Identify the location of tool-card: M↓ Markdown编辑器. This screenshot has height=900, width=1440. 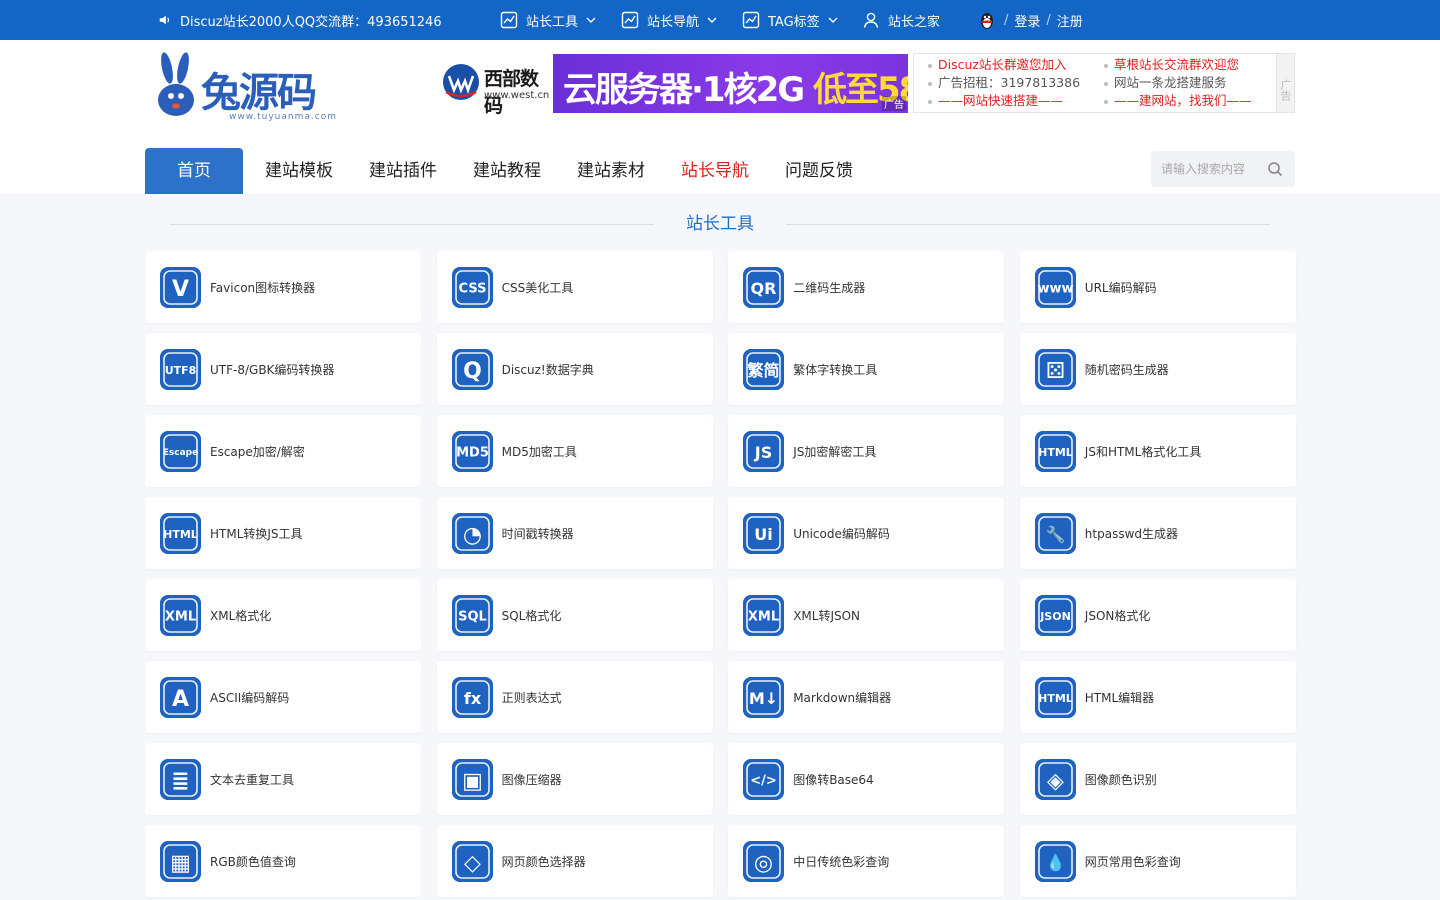
(866, 697).